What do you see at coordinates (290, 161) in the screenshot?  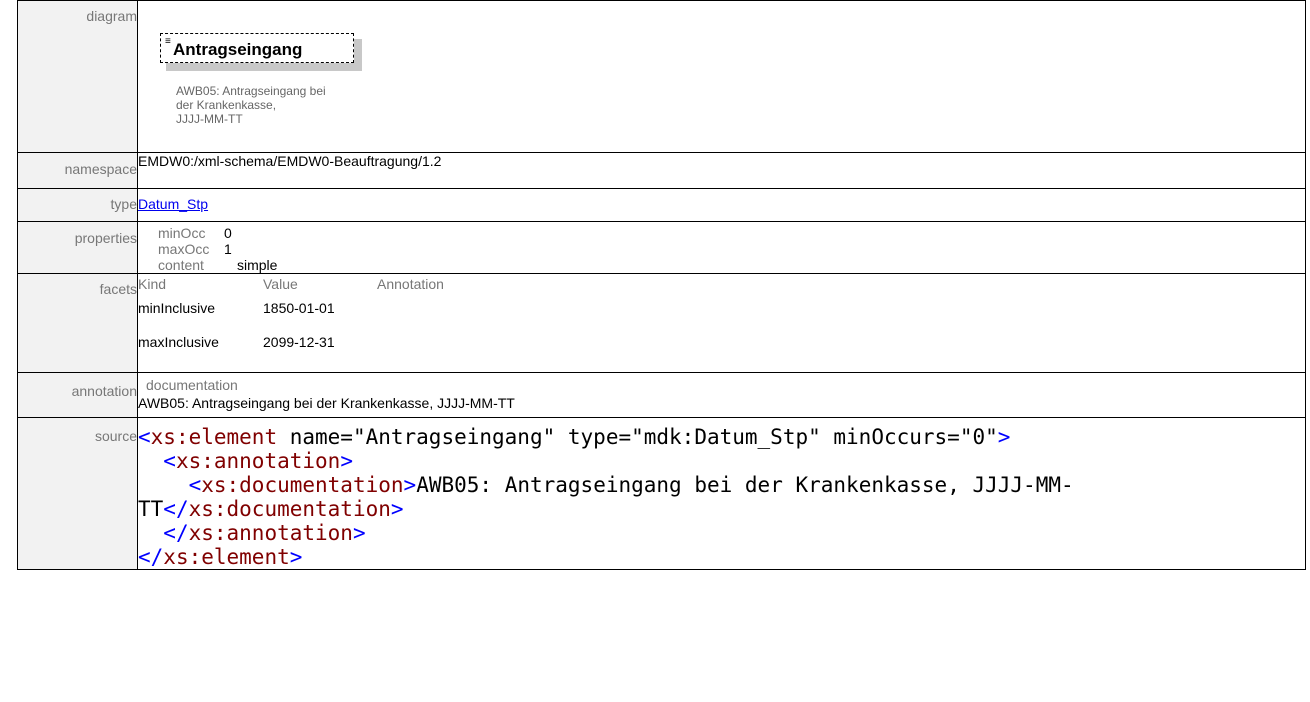 I see `namespace-value: EMDW0:/xml-schema/EMDW0-Beauftragung/1.2` at bounding box center [290, 161].